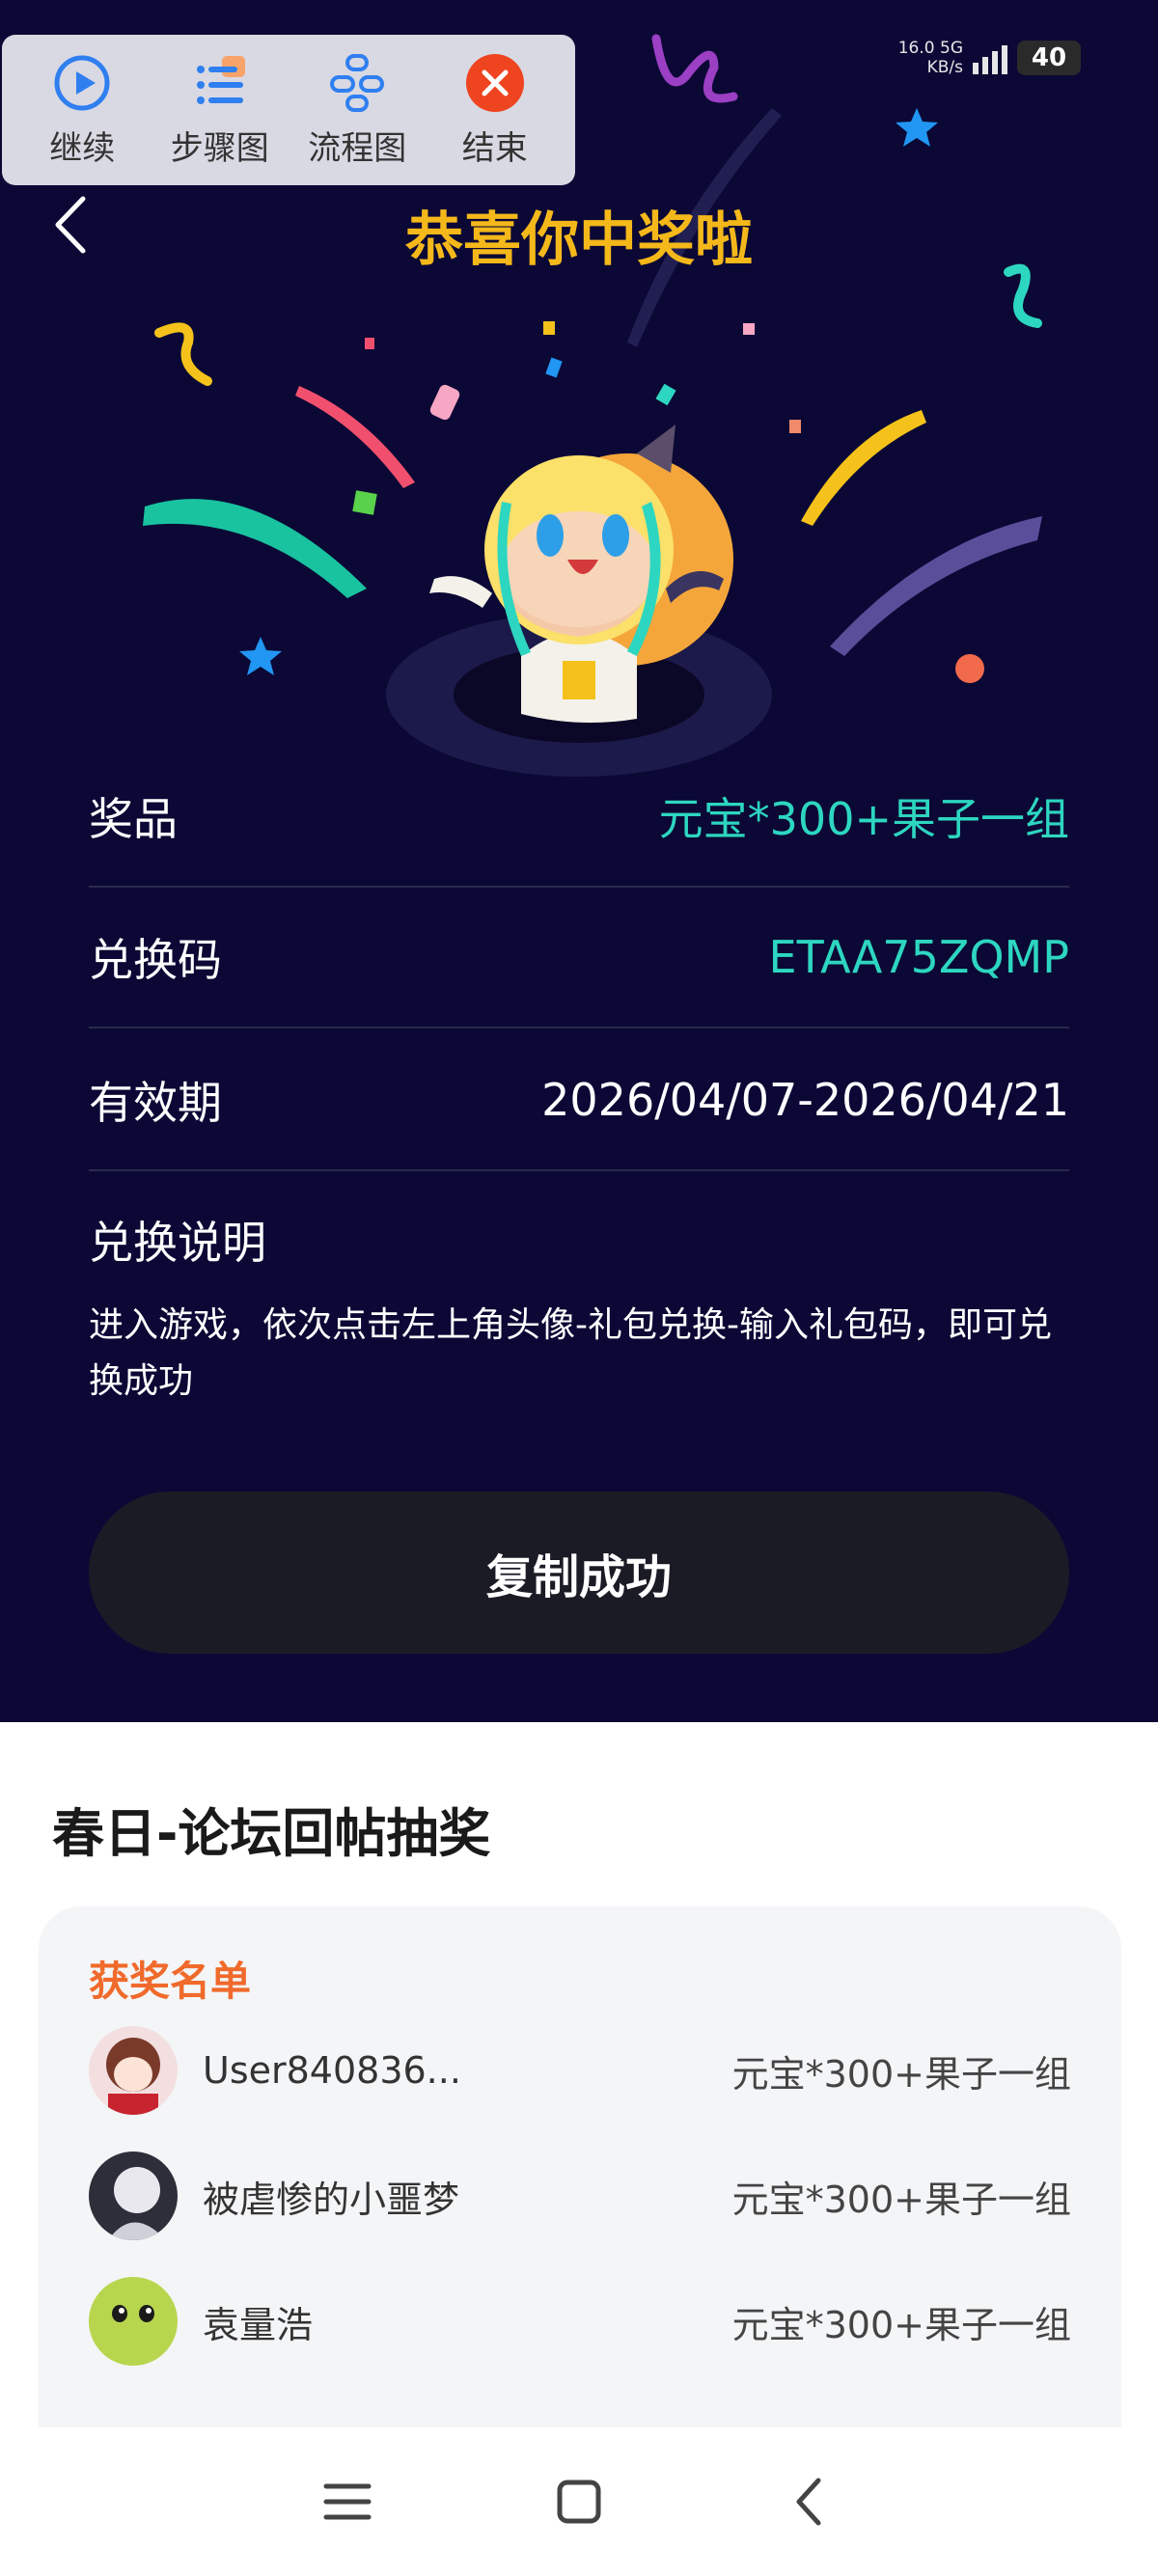 The height and width of the screenshot is (2576, 1158). What do you see at coordinates (155, 1103) in the screenshot?
I see `validity-label: 有效期` at bounding box center [155, 1103].